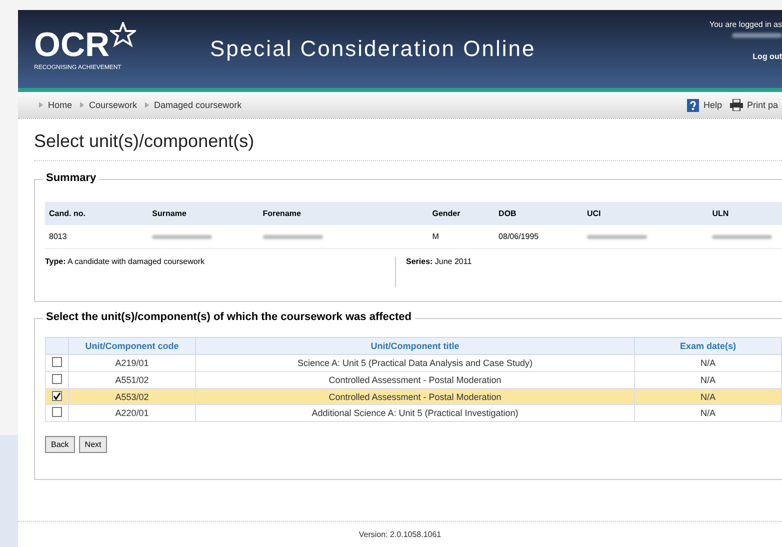 The width and height of the screenshot is (782, 547). I want to click on column-header: UCI, so click(645, 213).